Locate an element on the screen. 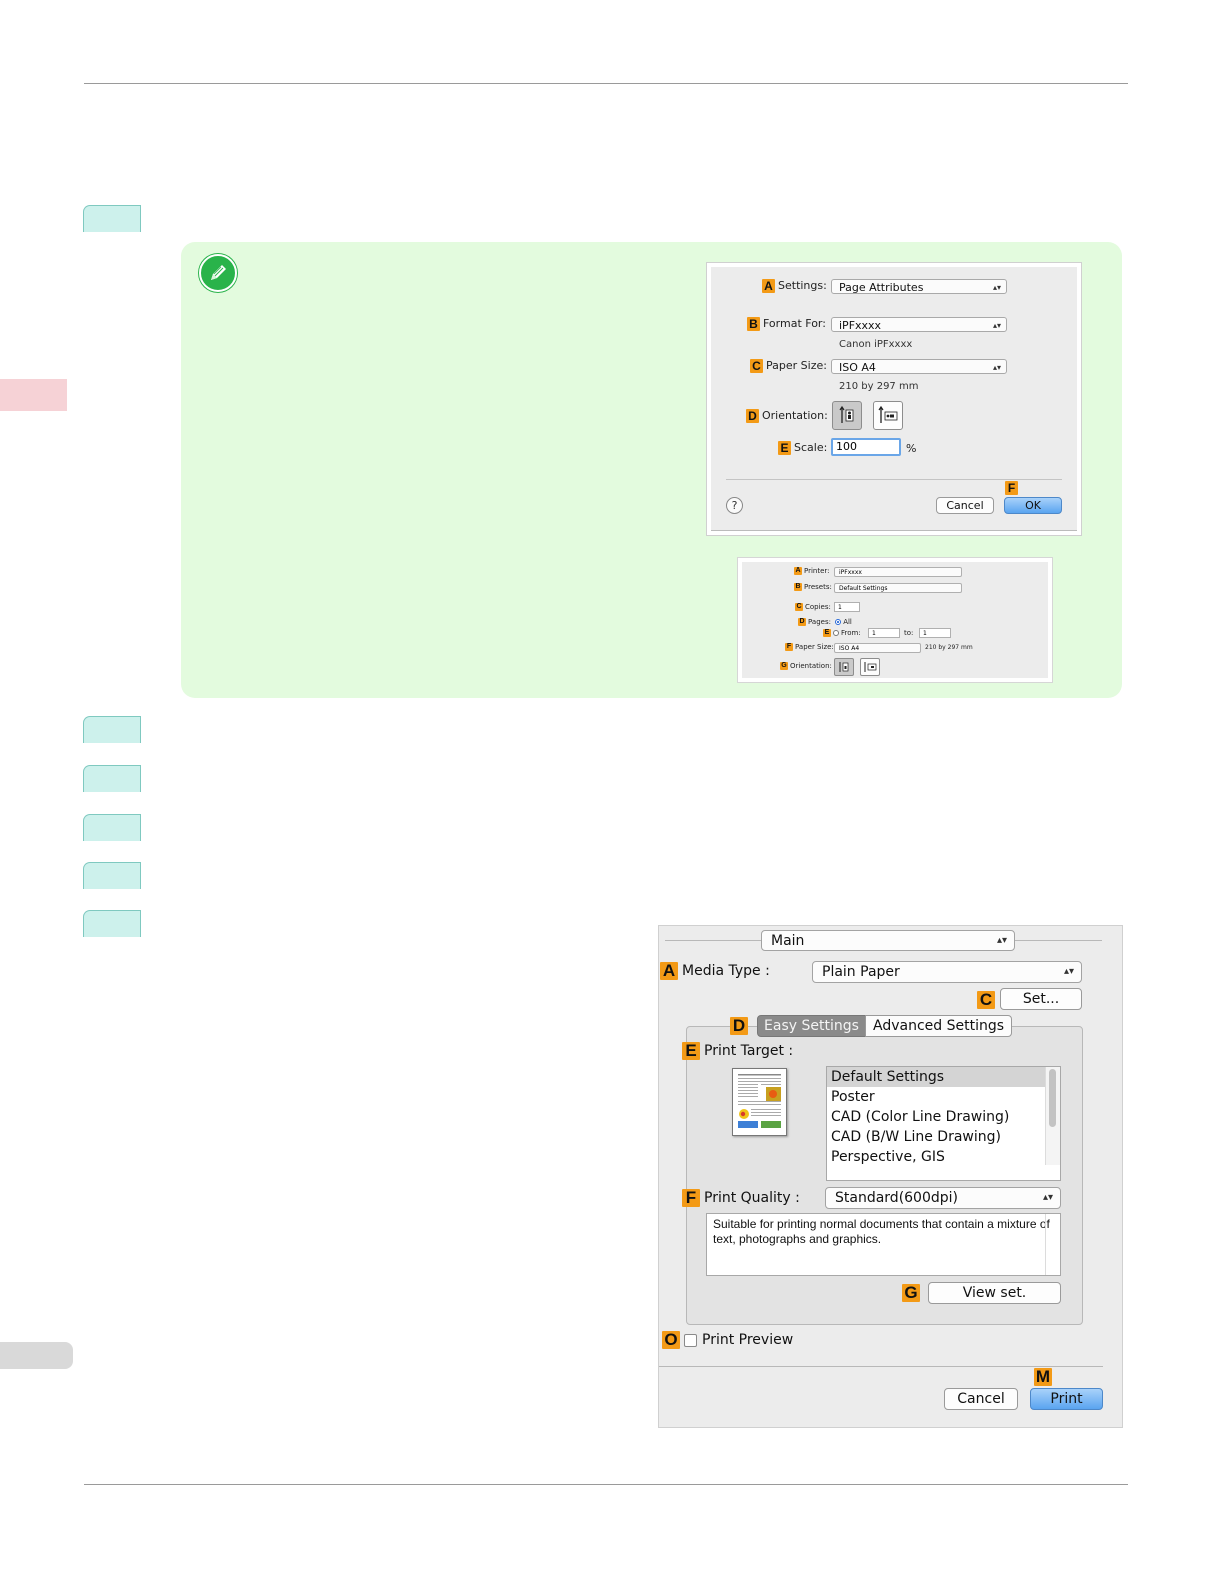  media-type-label: Media Type : is located at coordinates (726, 971).